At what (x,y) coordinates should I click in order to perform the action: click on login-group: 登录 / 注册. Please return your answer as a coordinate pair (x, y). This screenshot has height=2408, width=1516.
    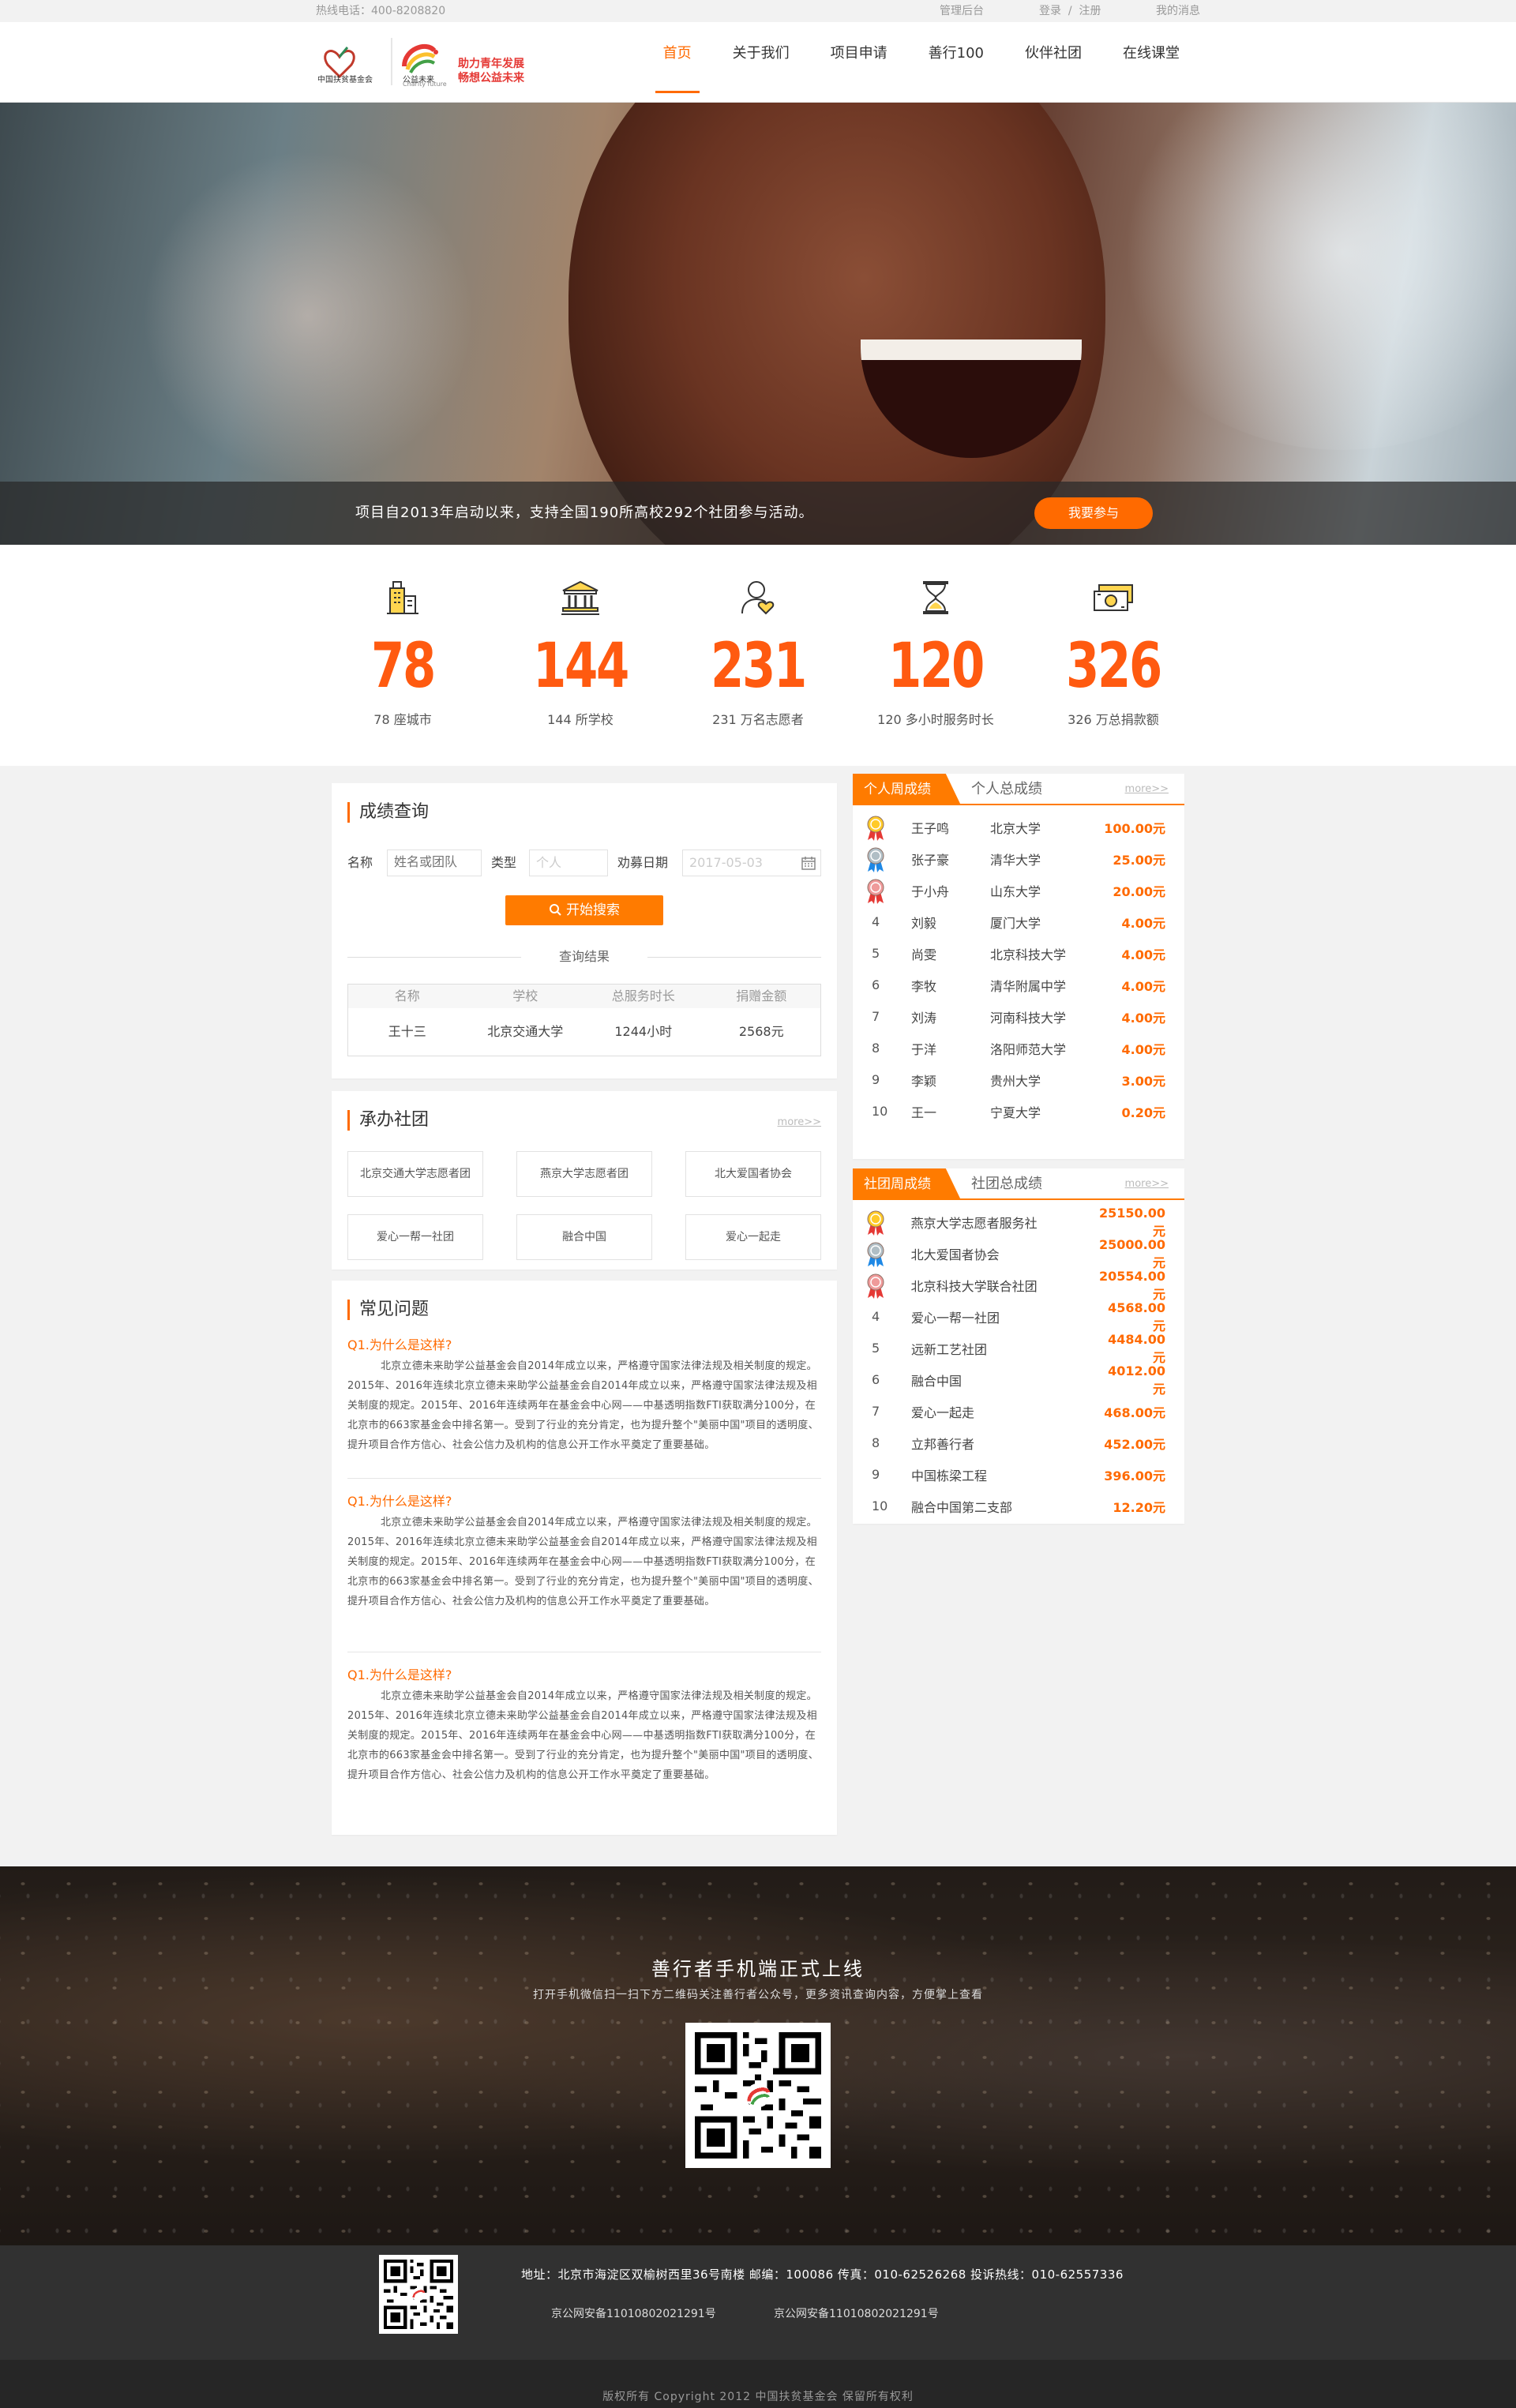
    Looking at the image, I should click on (1070, 11).